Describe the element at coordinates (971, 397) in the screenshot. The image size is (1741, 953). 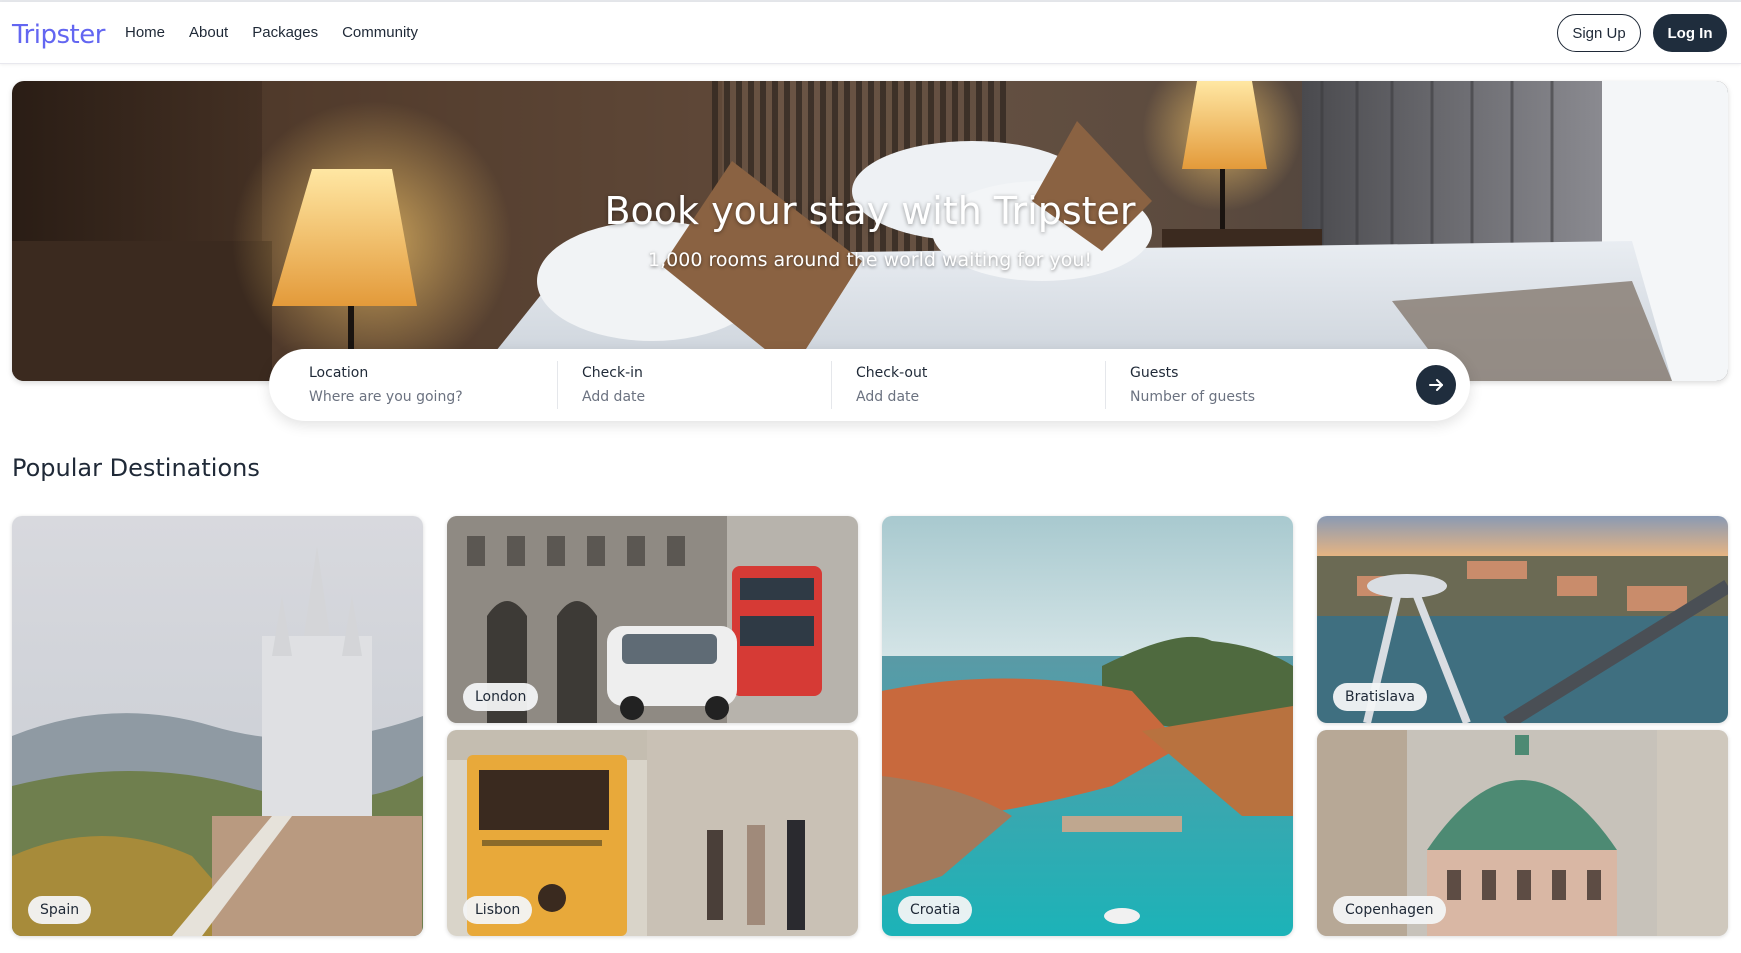
I see `checkout-input` at that location.